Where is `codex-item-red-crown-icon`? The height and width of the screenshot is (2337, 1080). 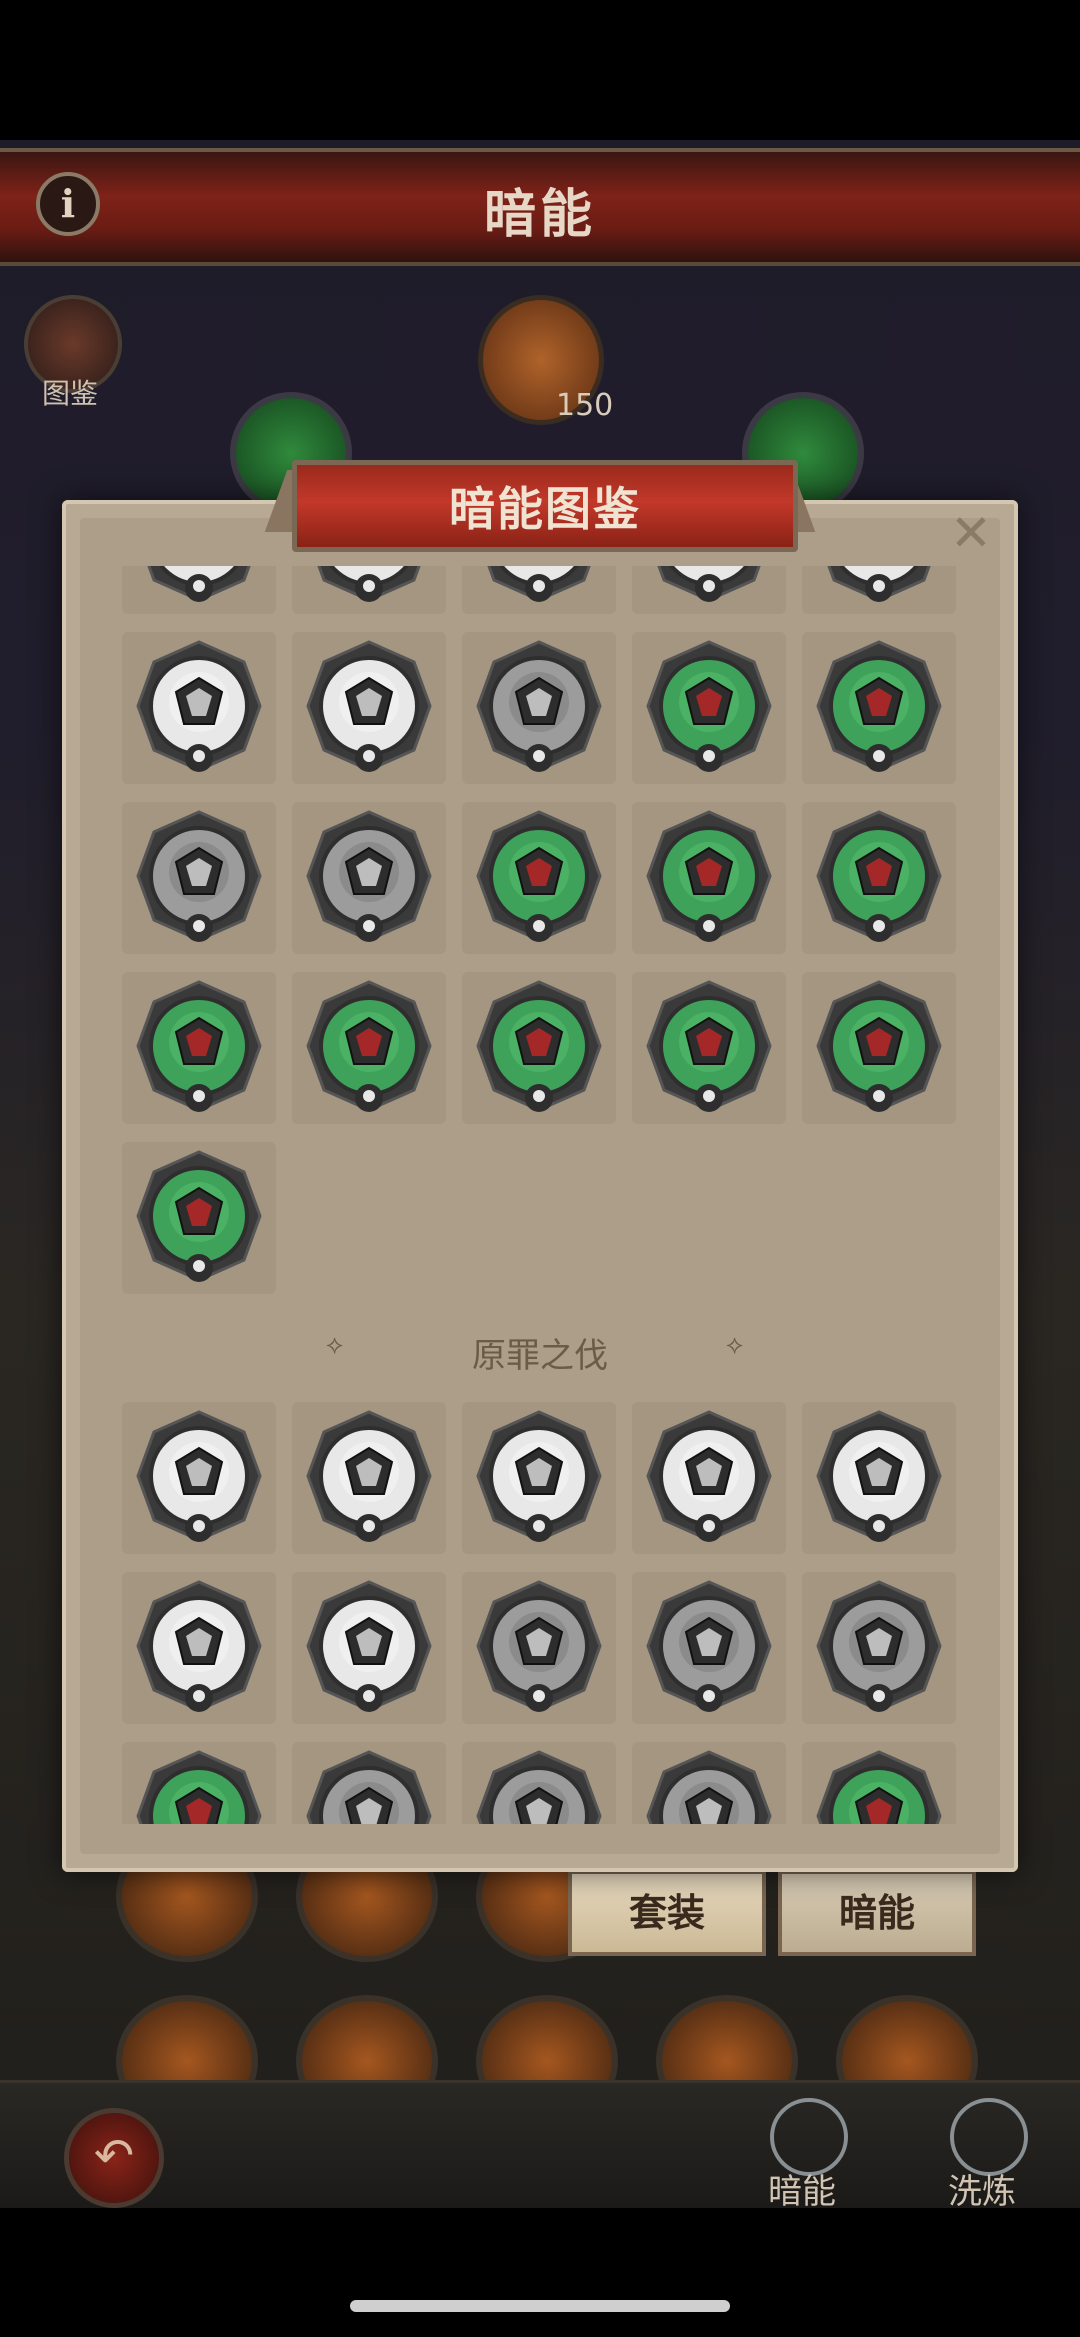 codex-item-red-crown-icon is located at coordinates (199, 1216).